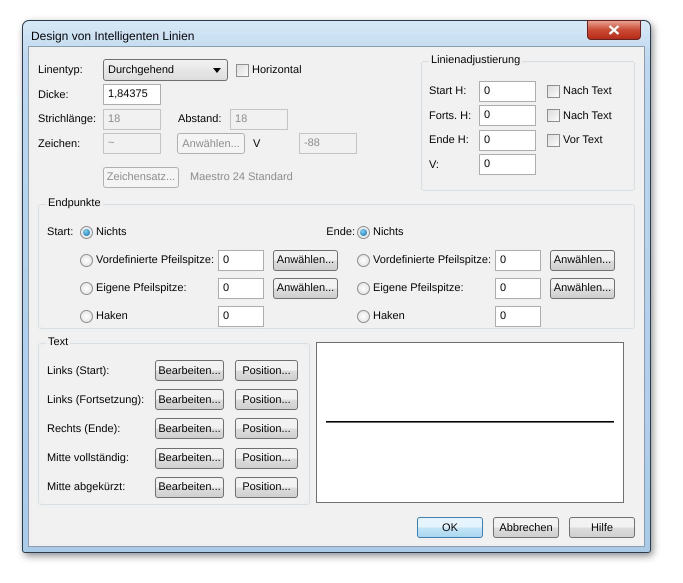 The width and height of the screenshot is (683, 583). What do you see at coordinates (526, 527) in the screenshot?
I see `dialog-button: Abbrechen` at bounding box center [526, 527].